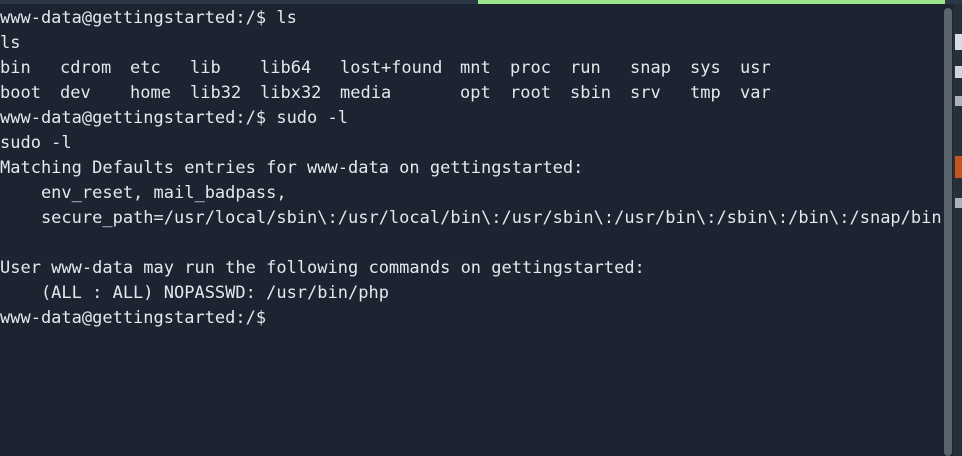 The image size is (962, 456). Describe the element at coordinates (958, 167) in the screenshot. I see `side-panel-highlight` at that location.